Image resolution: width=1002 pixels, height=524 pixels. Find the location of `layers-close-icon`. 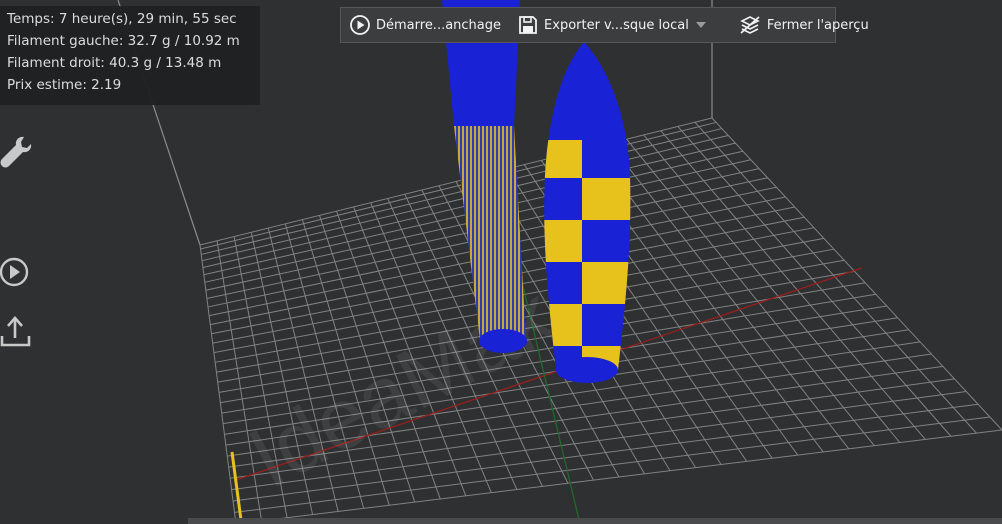

layers-close-icon is located at coordinates (750, 25).